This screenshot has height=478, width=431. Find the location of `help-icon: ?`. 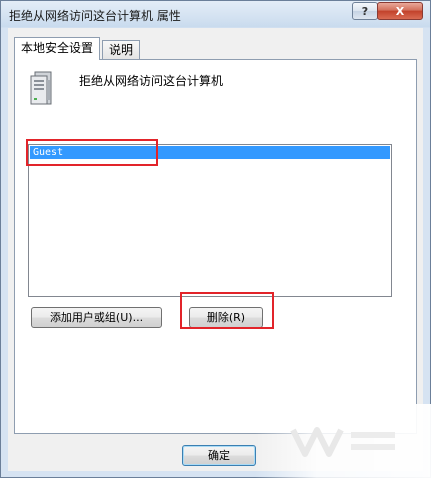

help-icon: ? is located at coordinates (365, 11).